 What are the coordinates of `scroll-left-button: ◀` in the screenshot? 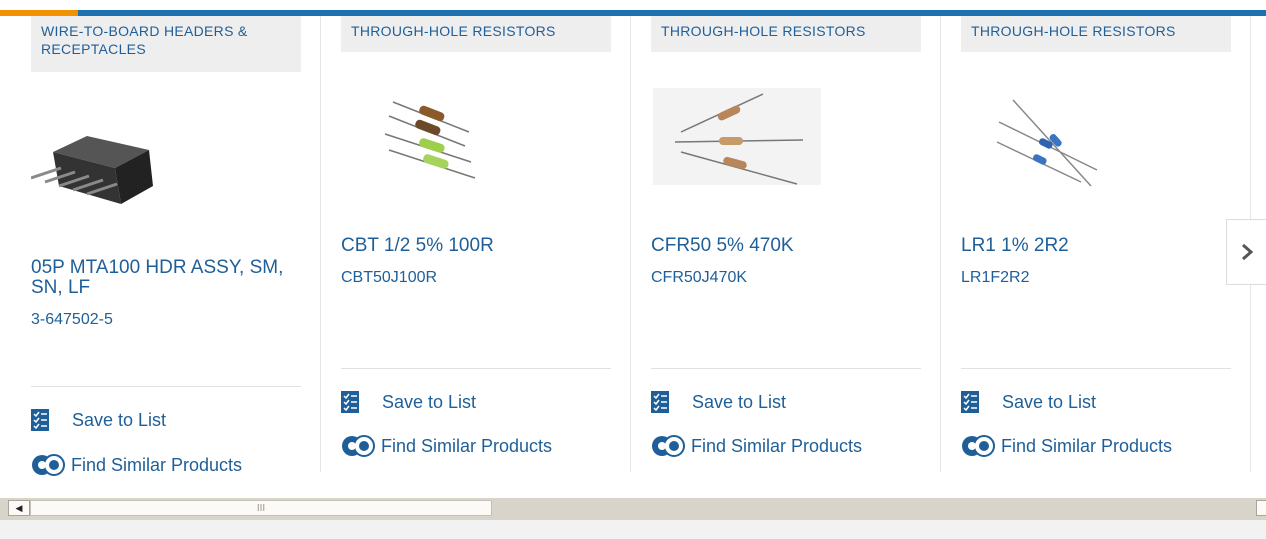 It's located at (19, 508).